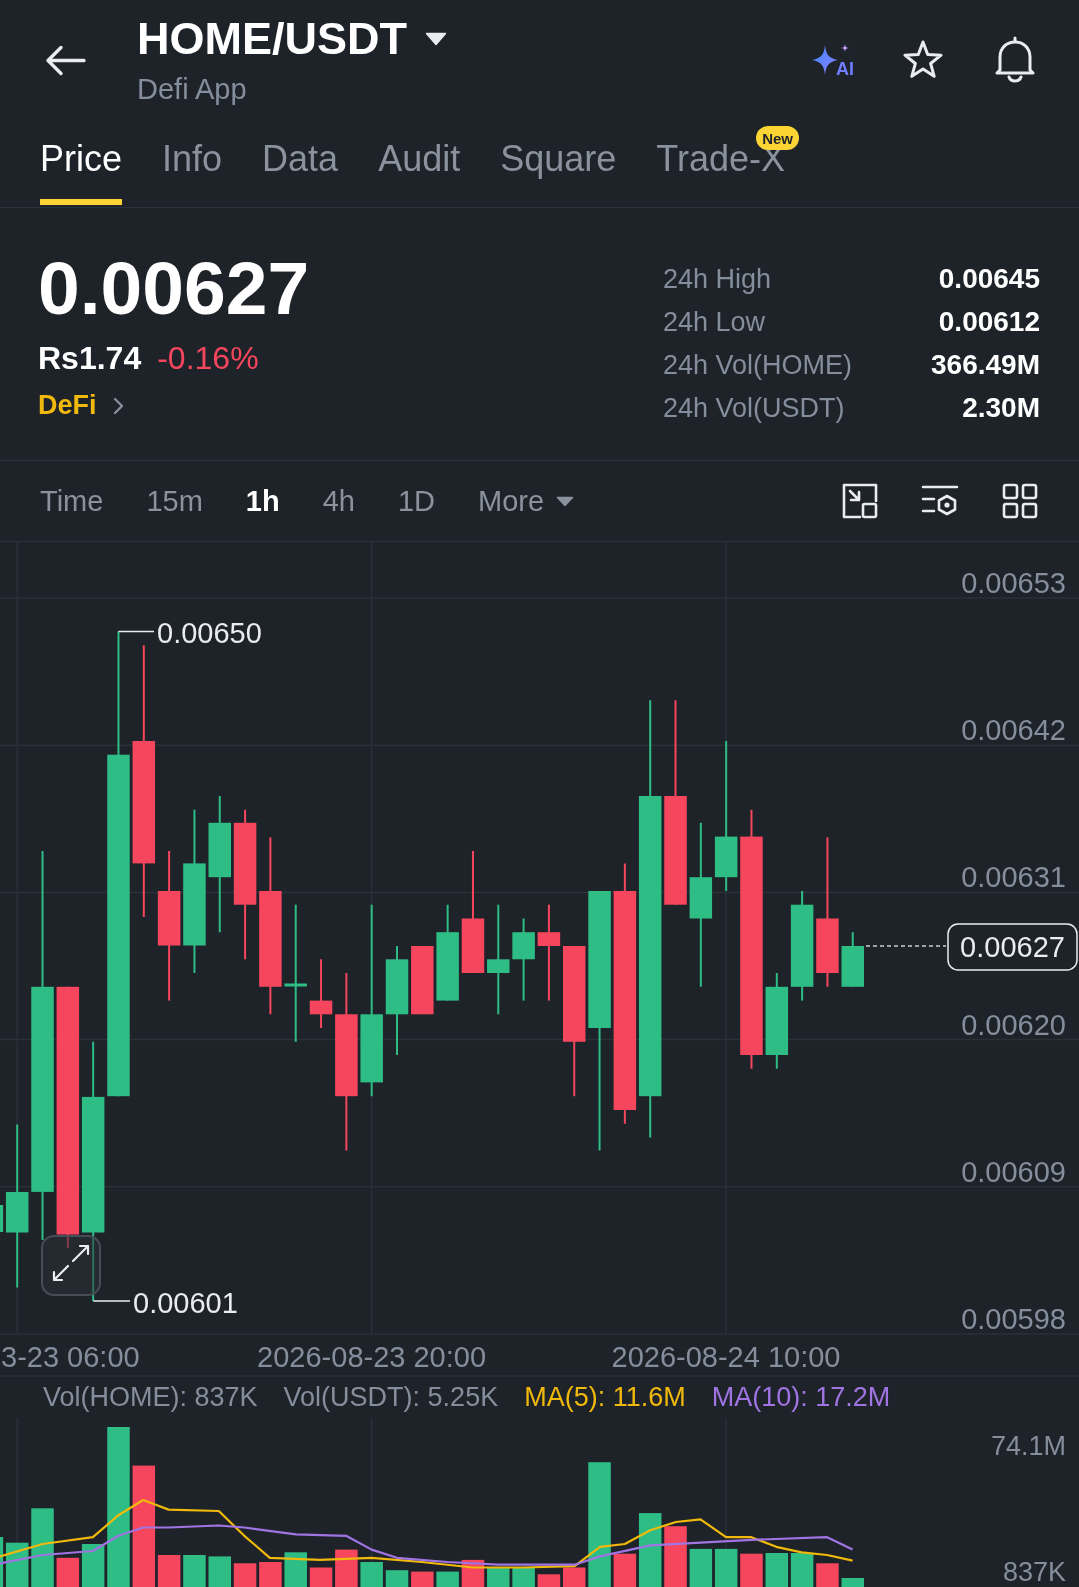 This screenshot has width=1079, height=1587. What do you see at coordinates (90, 358) in the screenshot?
I see `fiat-price: Rs1.74` at bounding box center [90, 358].